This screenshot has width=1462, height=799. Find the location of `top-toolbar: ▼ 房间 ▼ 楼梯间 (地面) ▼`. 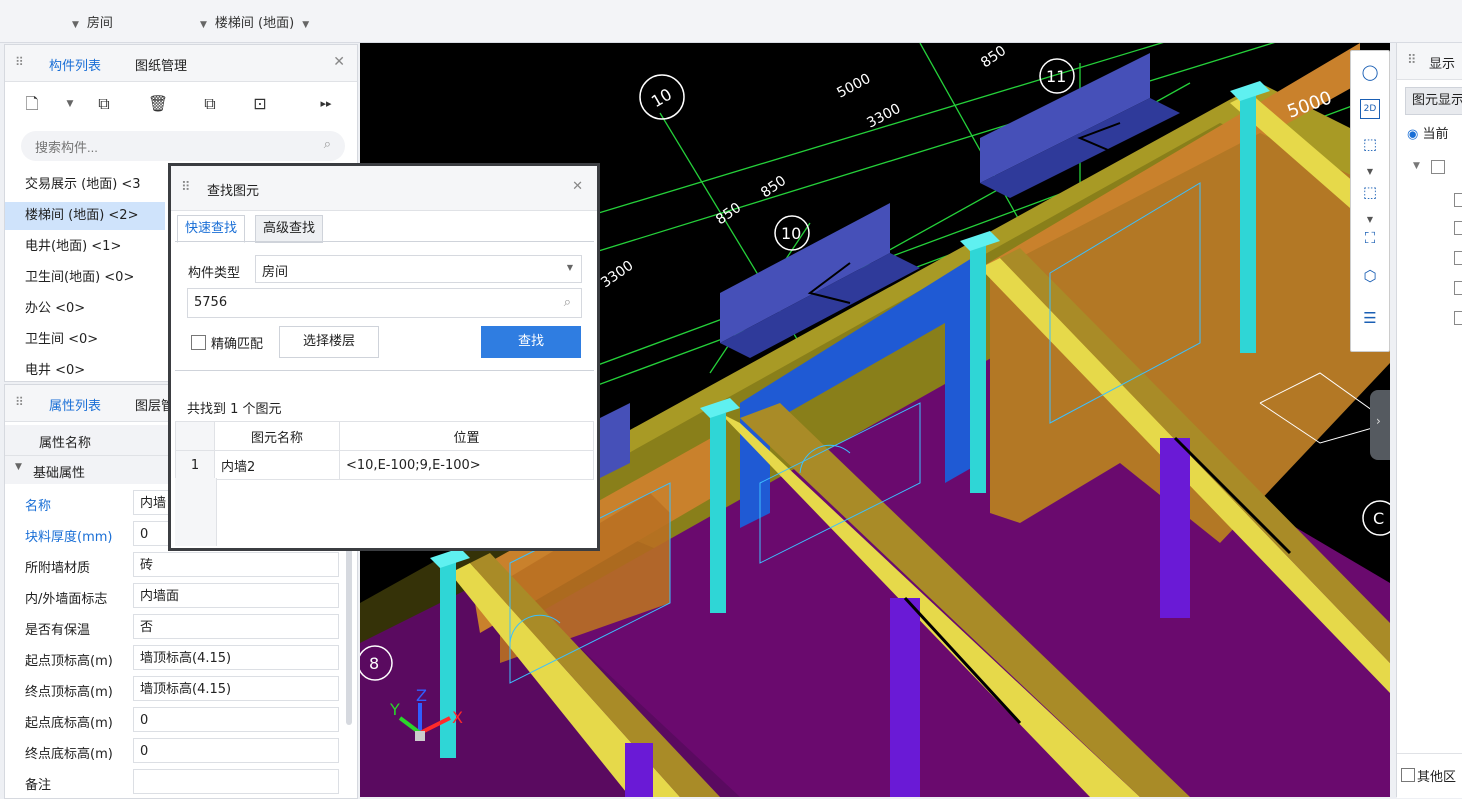

top-toolbar: ▼ 房间 ▼ 楼梯间 (地面) ▼ is located at coordinates (731, 21).